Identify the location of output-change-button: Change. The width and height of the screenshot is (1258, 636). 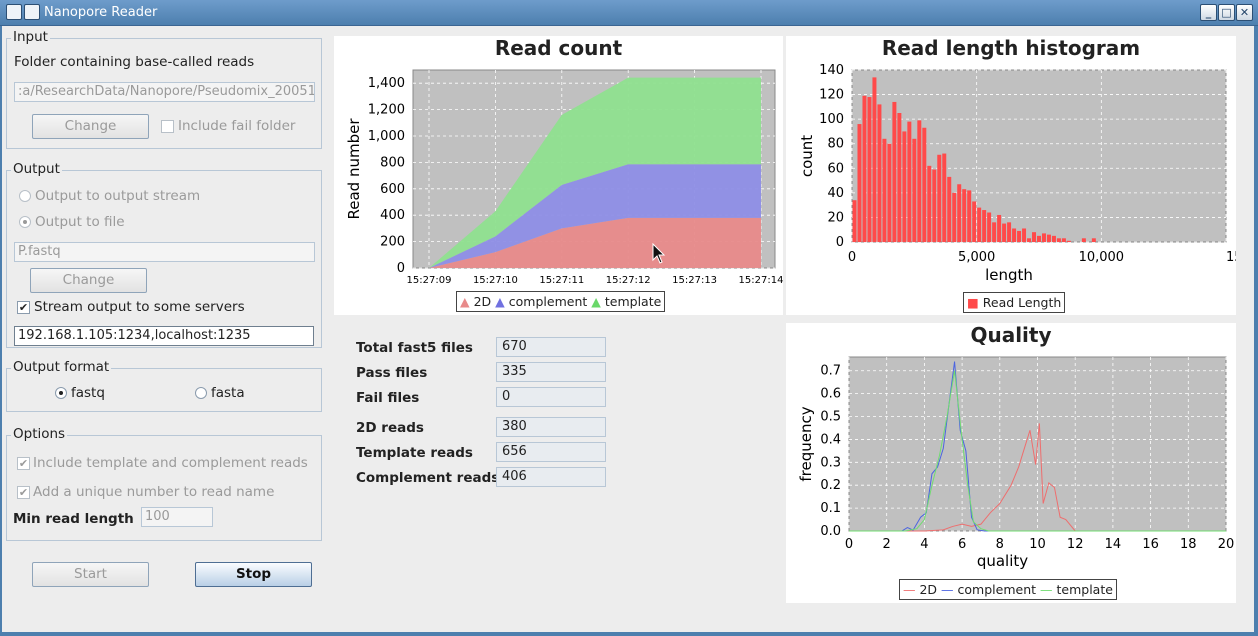
(88, 280).